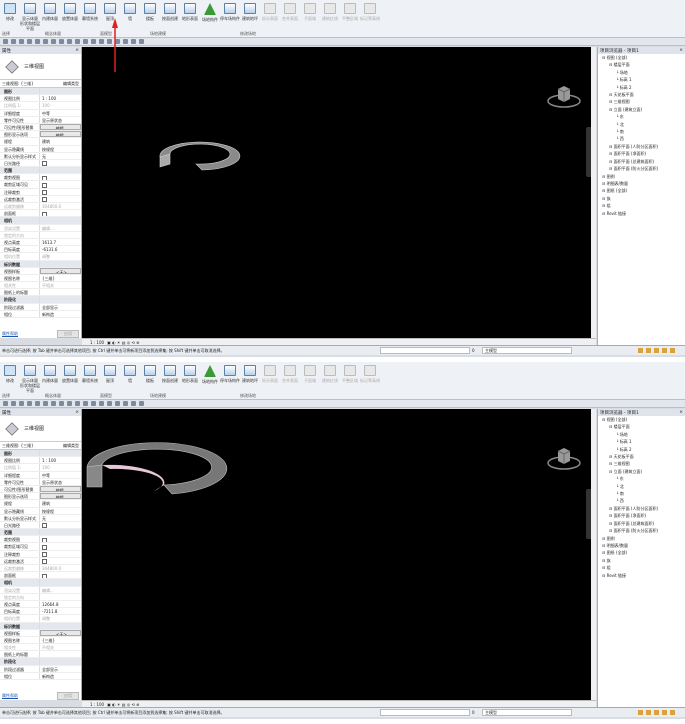 The height and width of the screenshot is (724, 685). Describe the element at coordinates (49, 611) in the screenshot. I see `property-value: -7211.8` at that location.